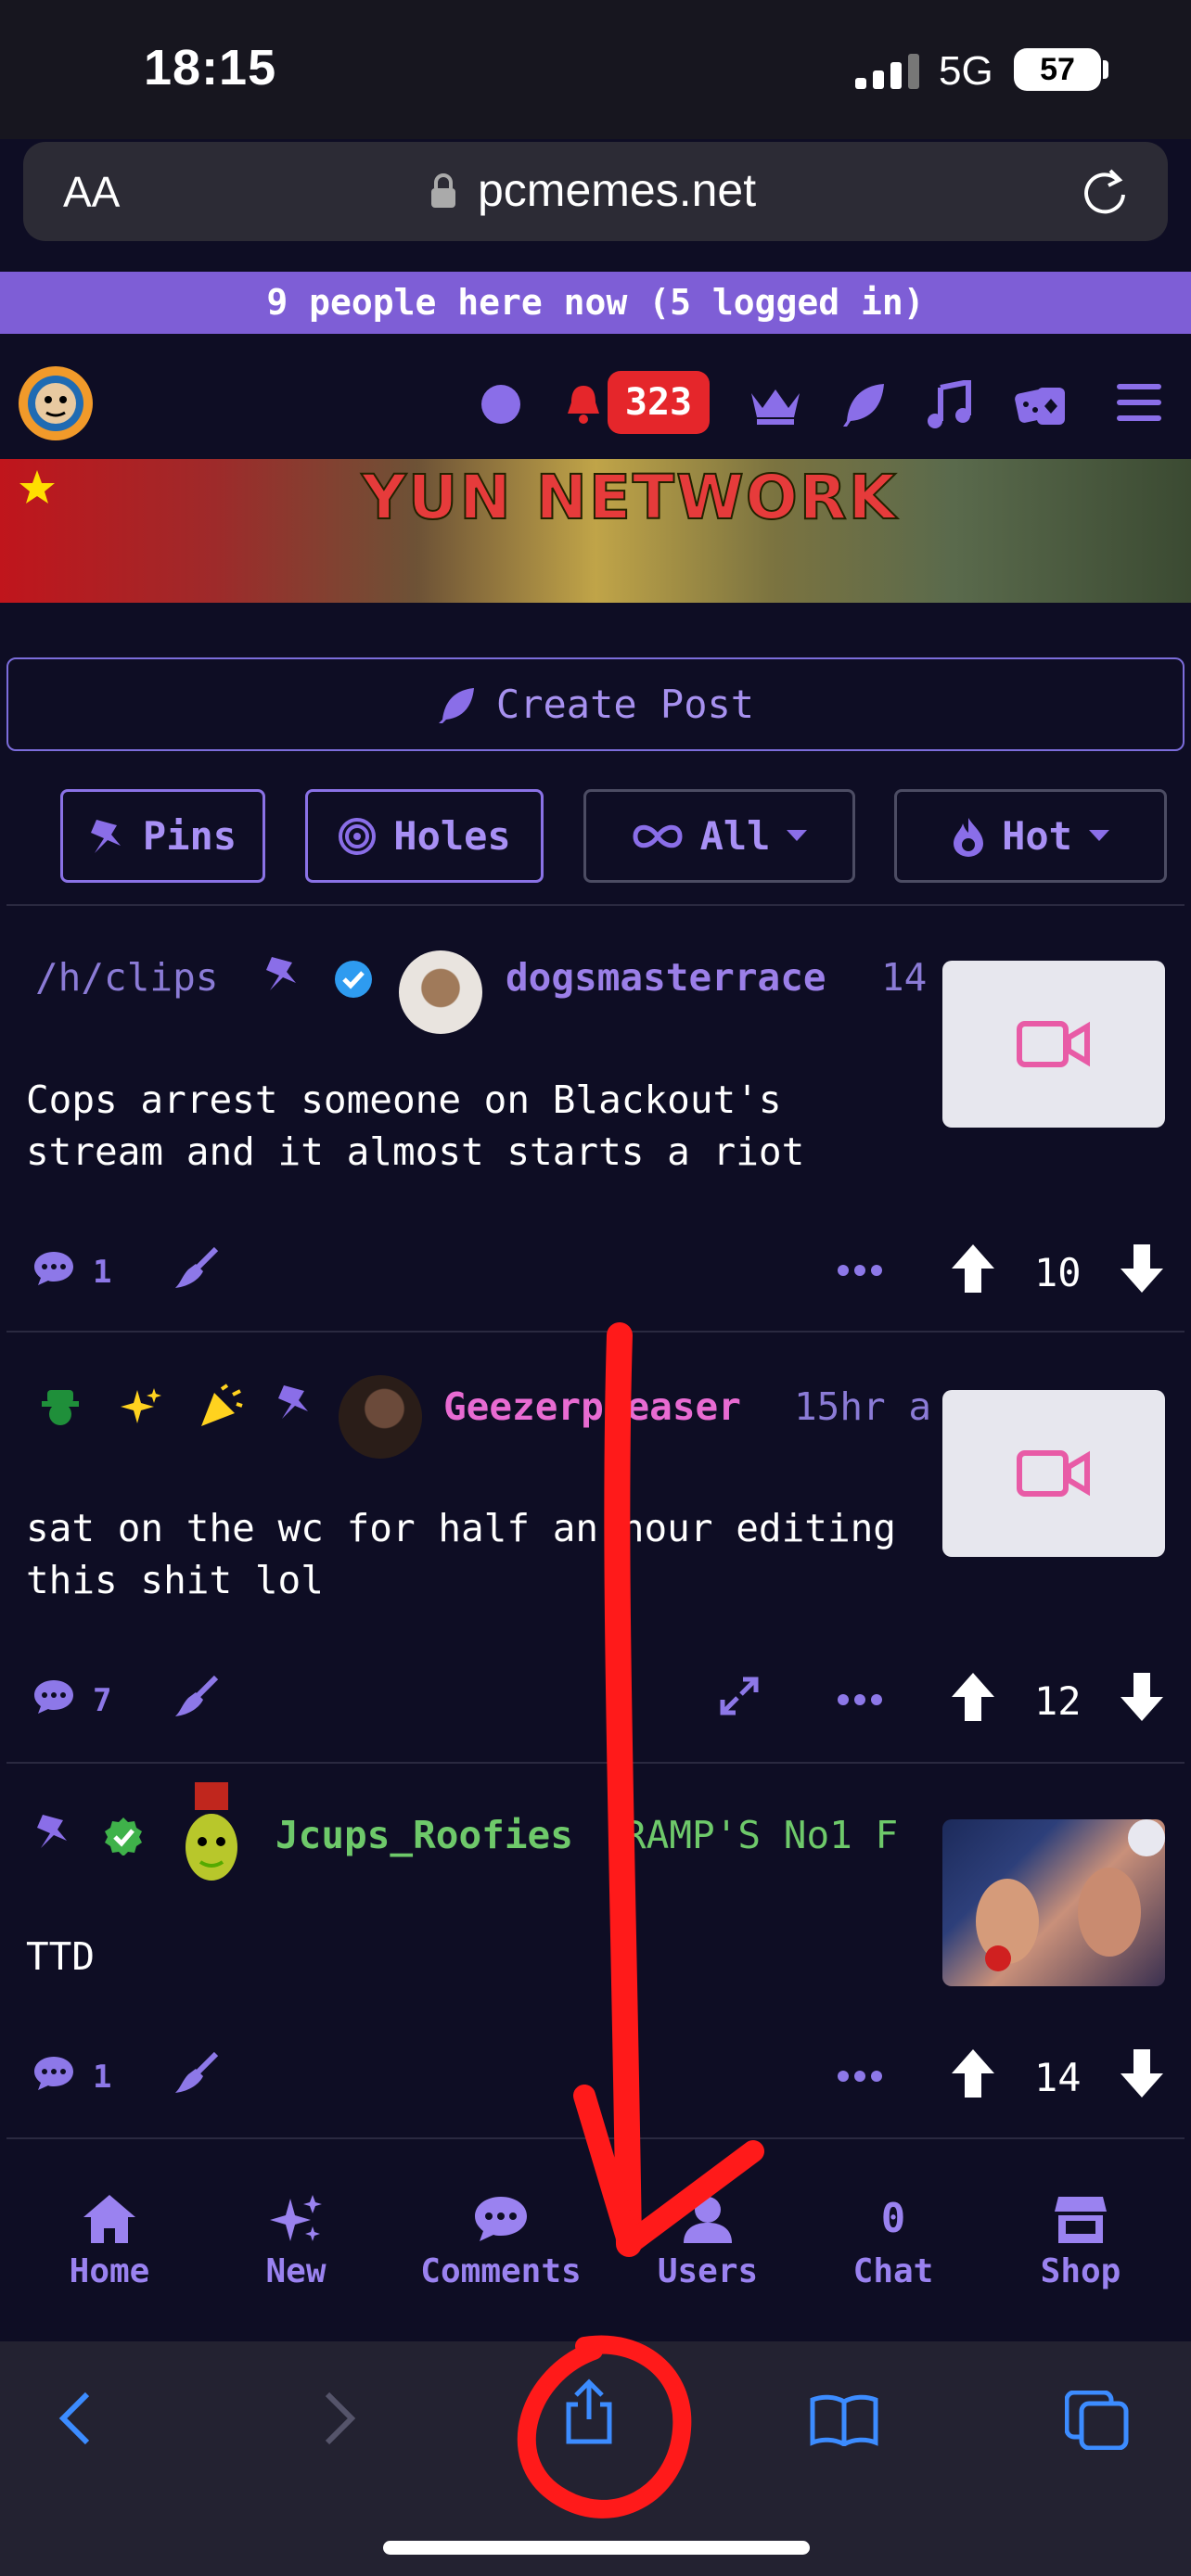 The height and width of the screenshot is (2576, 1191). What do you see at coordinates (761, 1835) in the screenshot?
I see `user-flair: RAMP'S No1 F` at bounding box center [761, 1835].